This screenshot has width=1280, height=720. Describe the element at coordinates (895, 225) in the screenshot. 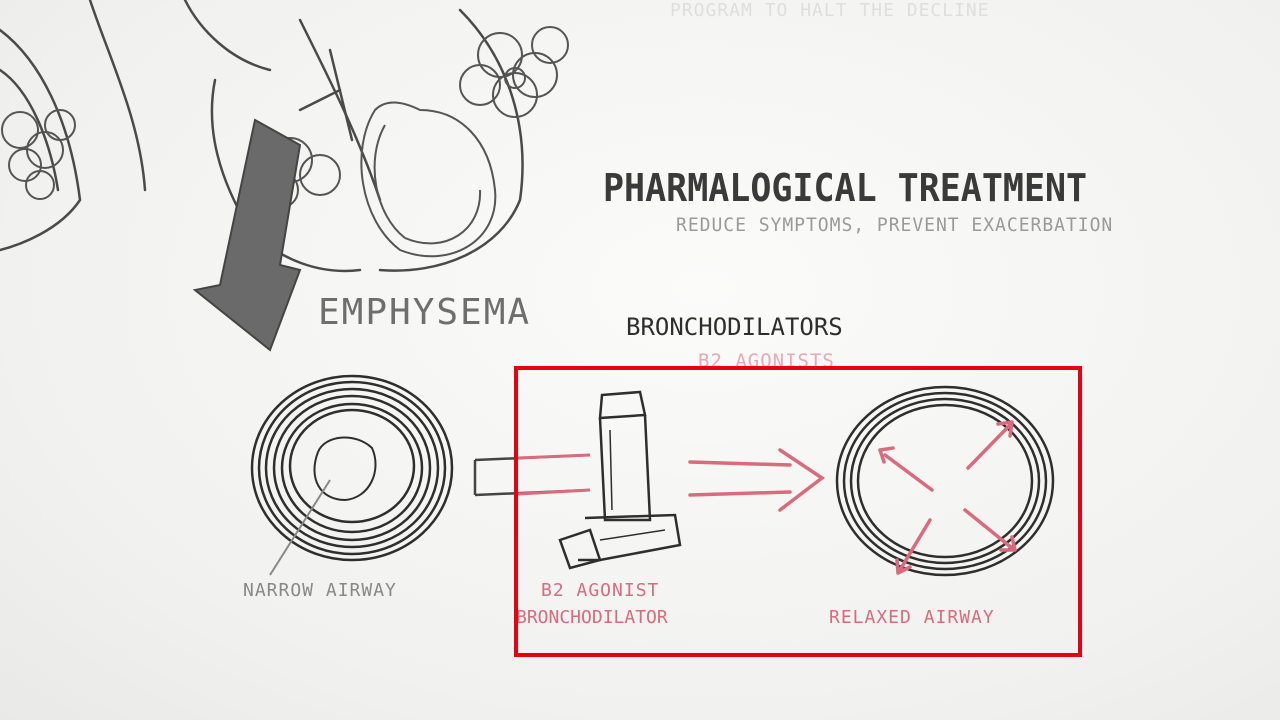

I see `page-subtitle: REDUCE SYMPTOMS, PREVENT EXACERBATION` at that location.